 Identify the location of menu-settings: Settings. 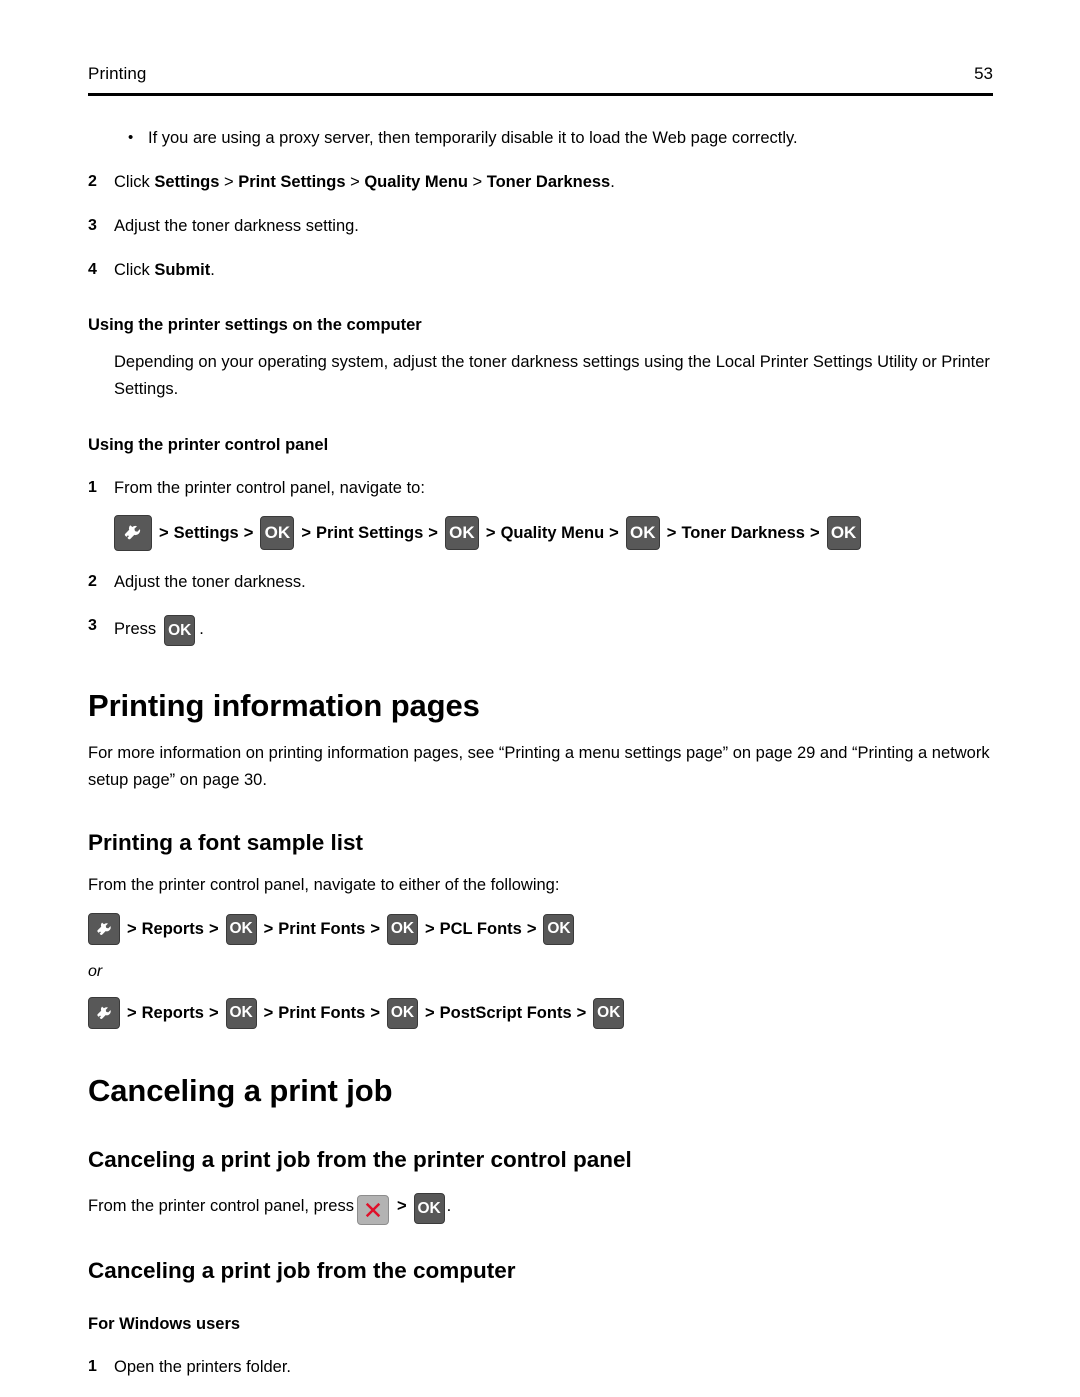
(187, 182).